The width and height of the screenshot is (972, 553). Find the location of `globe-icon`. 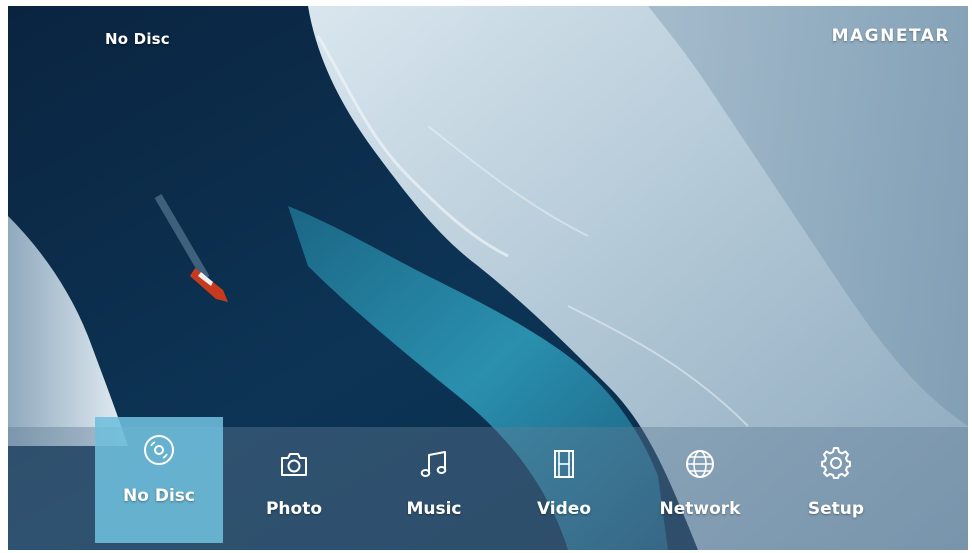

globe-icon is located at coordinates (700, 464).